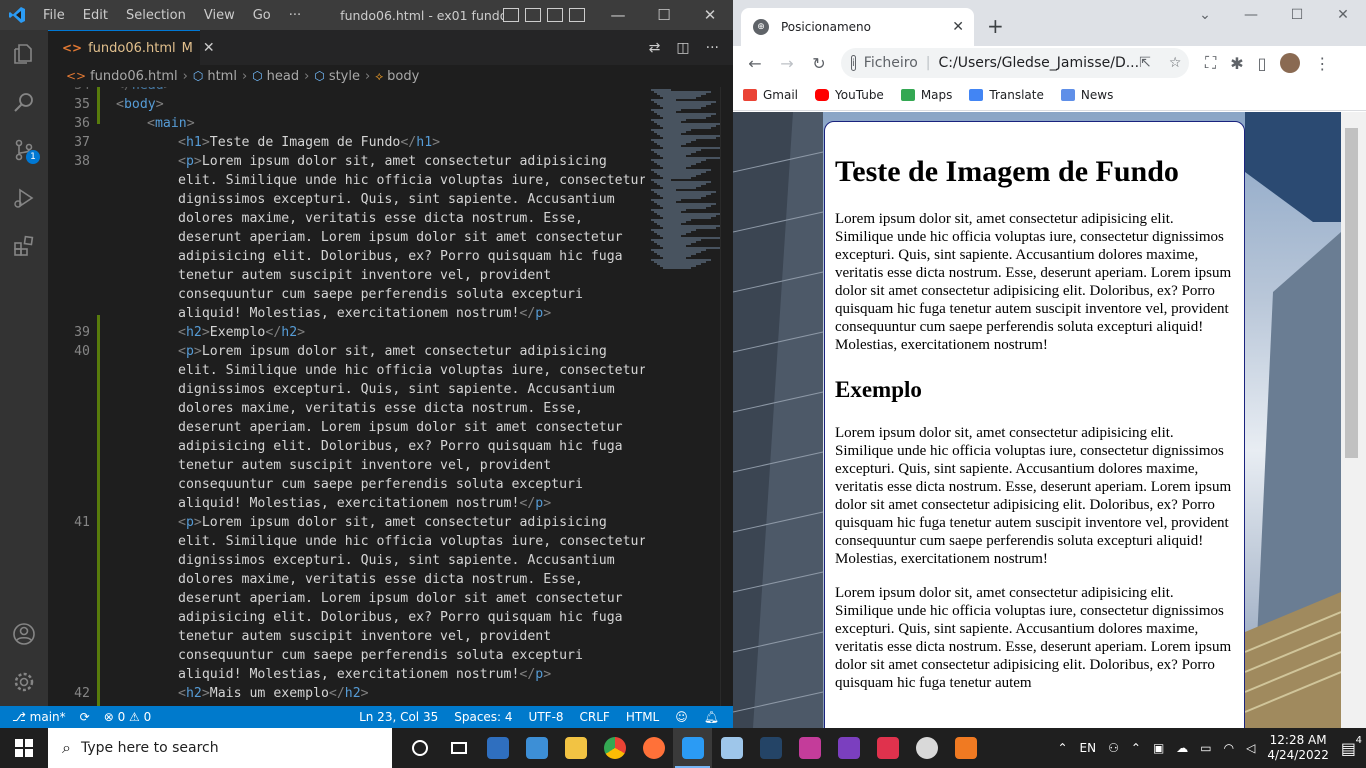 This screenshot has width=1366, height=768. Describe the element at coordinates (1205, 748) in the screenshot. I see `battery-icon: ▭` at that location.